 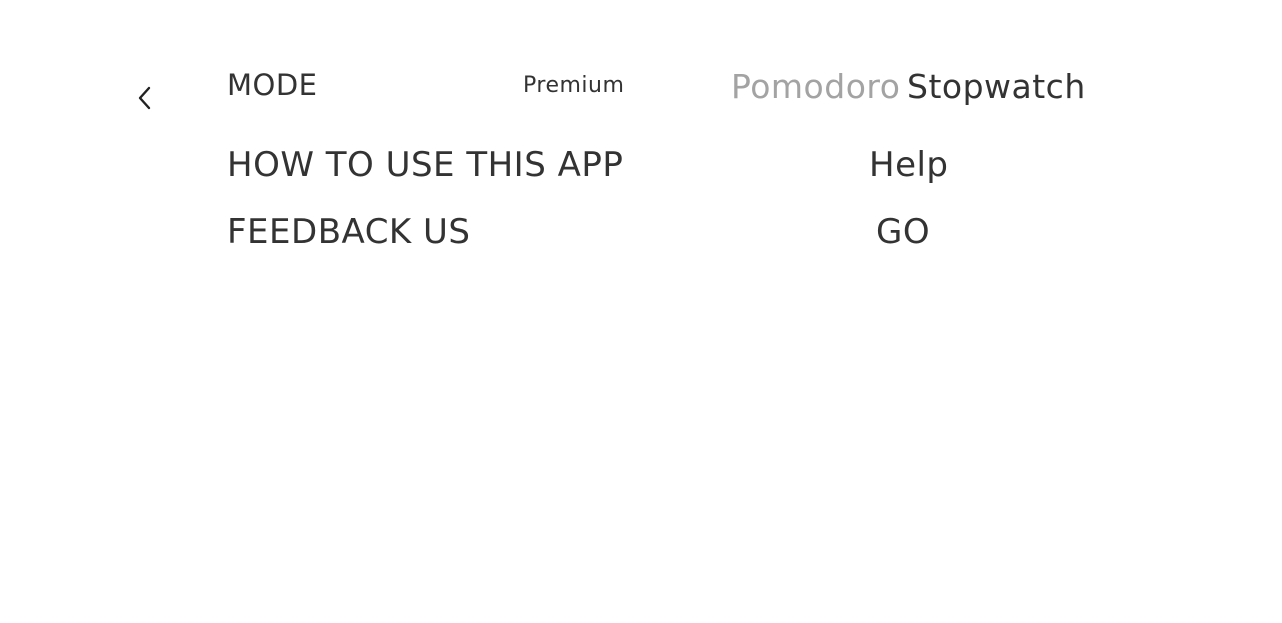 I want to click on help-button: Help, so click(x=909, y=165).